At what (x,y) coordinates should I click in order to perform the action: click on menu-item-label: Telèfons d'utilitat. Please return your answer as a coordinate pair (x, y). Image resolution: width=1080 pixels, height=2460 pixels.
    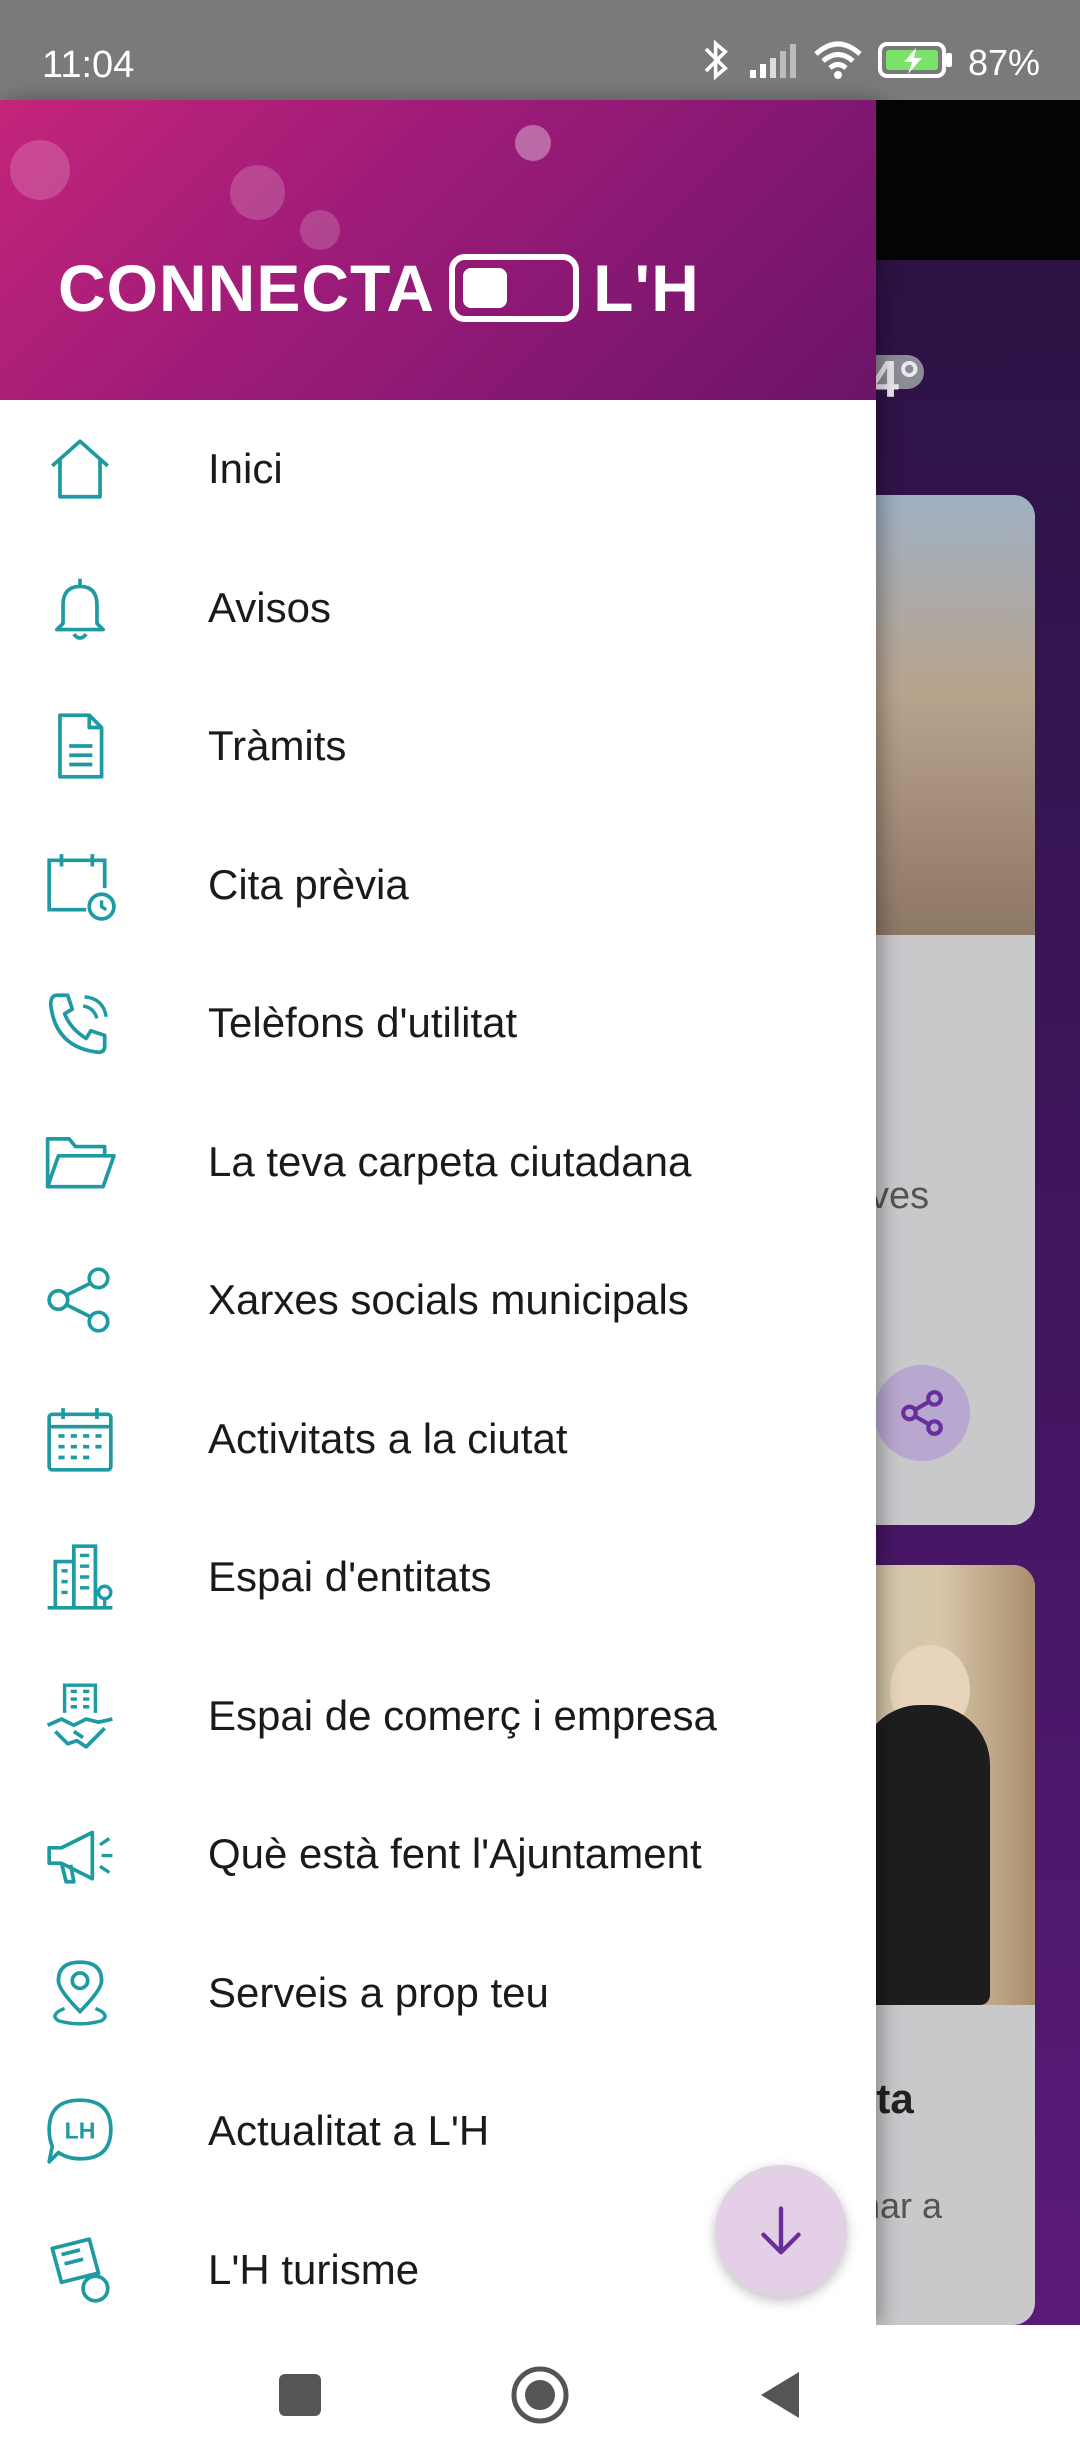
    Looking at the image, I should click on (363, 1023).